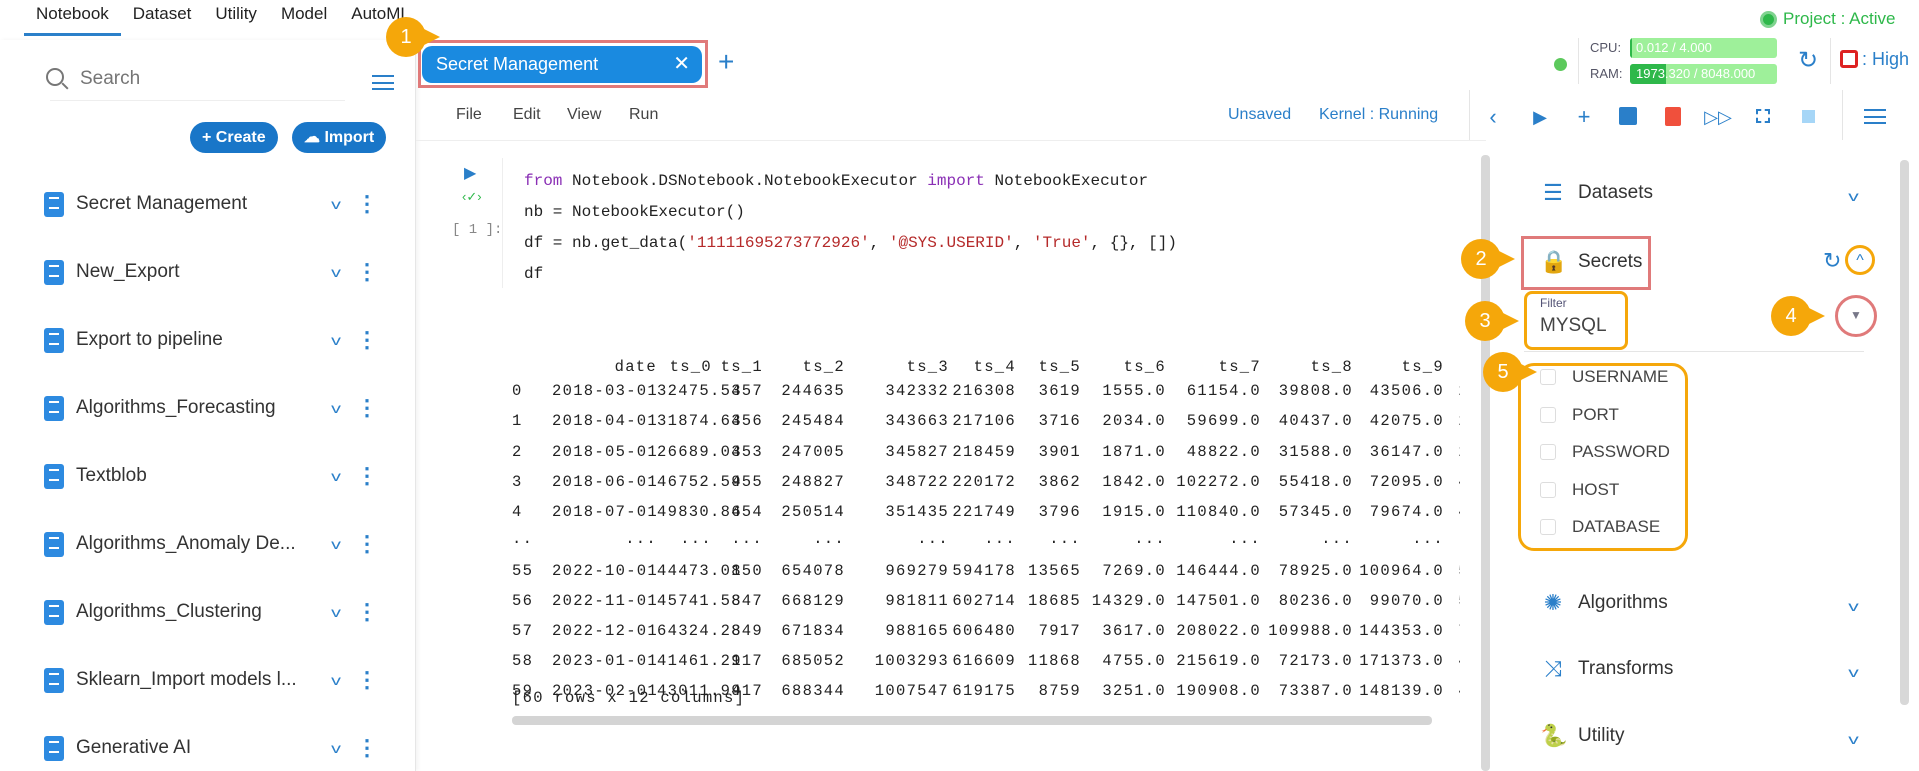  What do you see at coordinates (917, 482) in the screenshot?
I see `table-cell: 348722` at bounding box center [917, 482].